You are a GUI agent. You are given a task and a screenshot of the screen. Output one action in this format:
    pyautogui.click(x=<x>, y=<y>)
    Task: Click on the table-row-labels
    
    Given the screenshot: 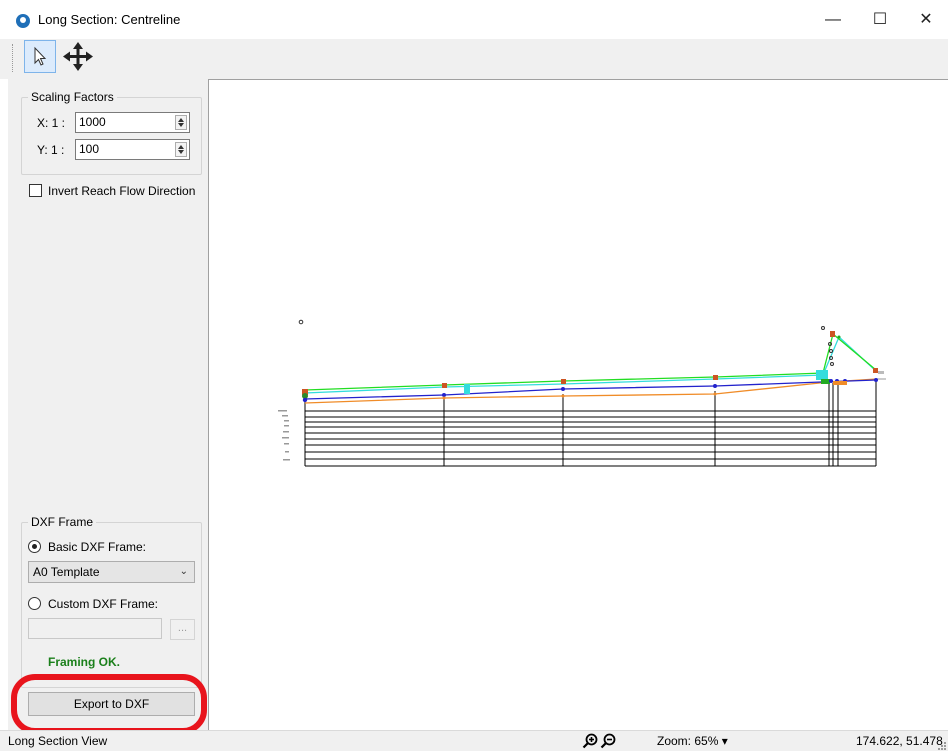 What is the action you would take?
    pyautogui.click(x=284, y=435)
    